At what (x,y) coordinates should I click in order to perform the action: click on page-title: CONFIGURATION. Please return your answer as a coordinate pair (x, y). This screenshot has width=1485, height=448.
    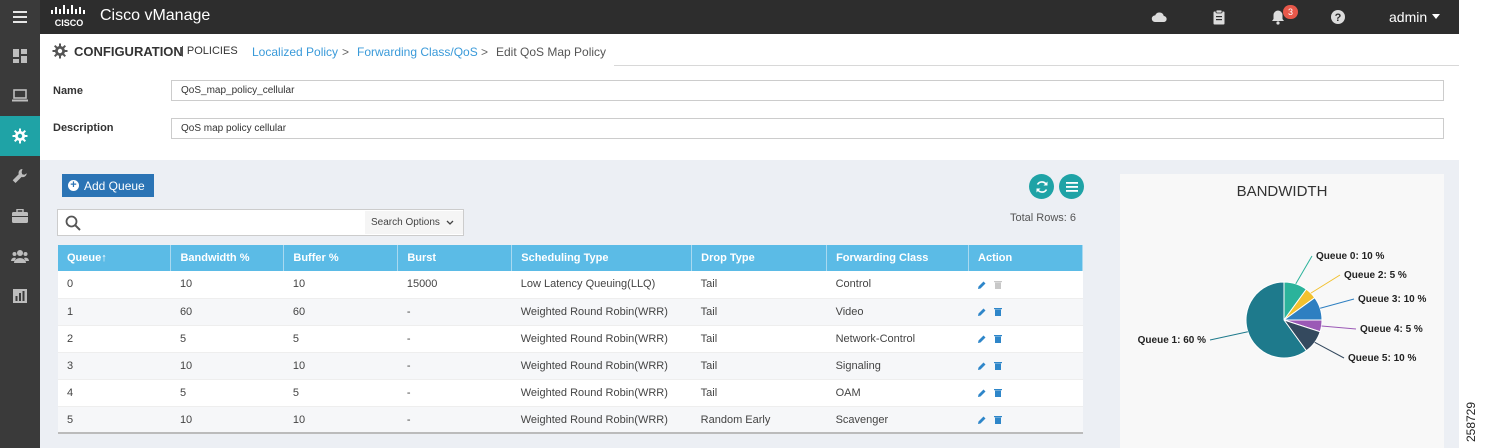
    Looking at the image, I should click on (128, 51).